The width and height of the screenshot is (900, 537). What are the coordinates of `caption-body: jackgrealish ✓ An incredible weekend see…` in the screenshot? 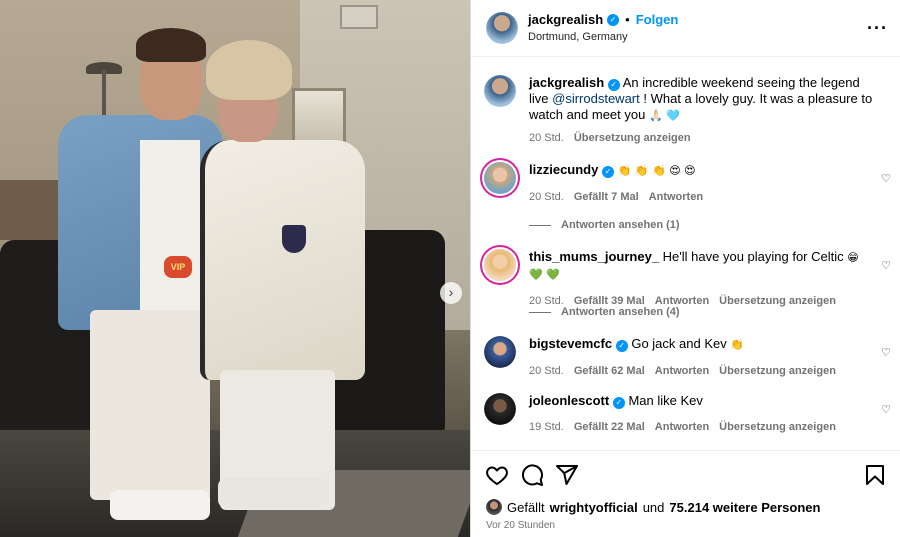 It's located at (701, 110).